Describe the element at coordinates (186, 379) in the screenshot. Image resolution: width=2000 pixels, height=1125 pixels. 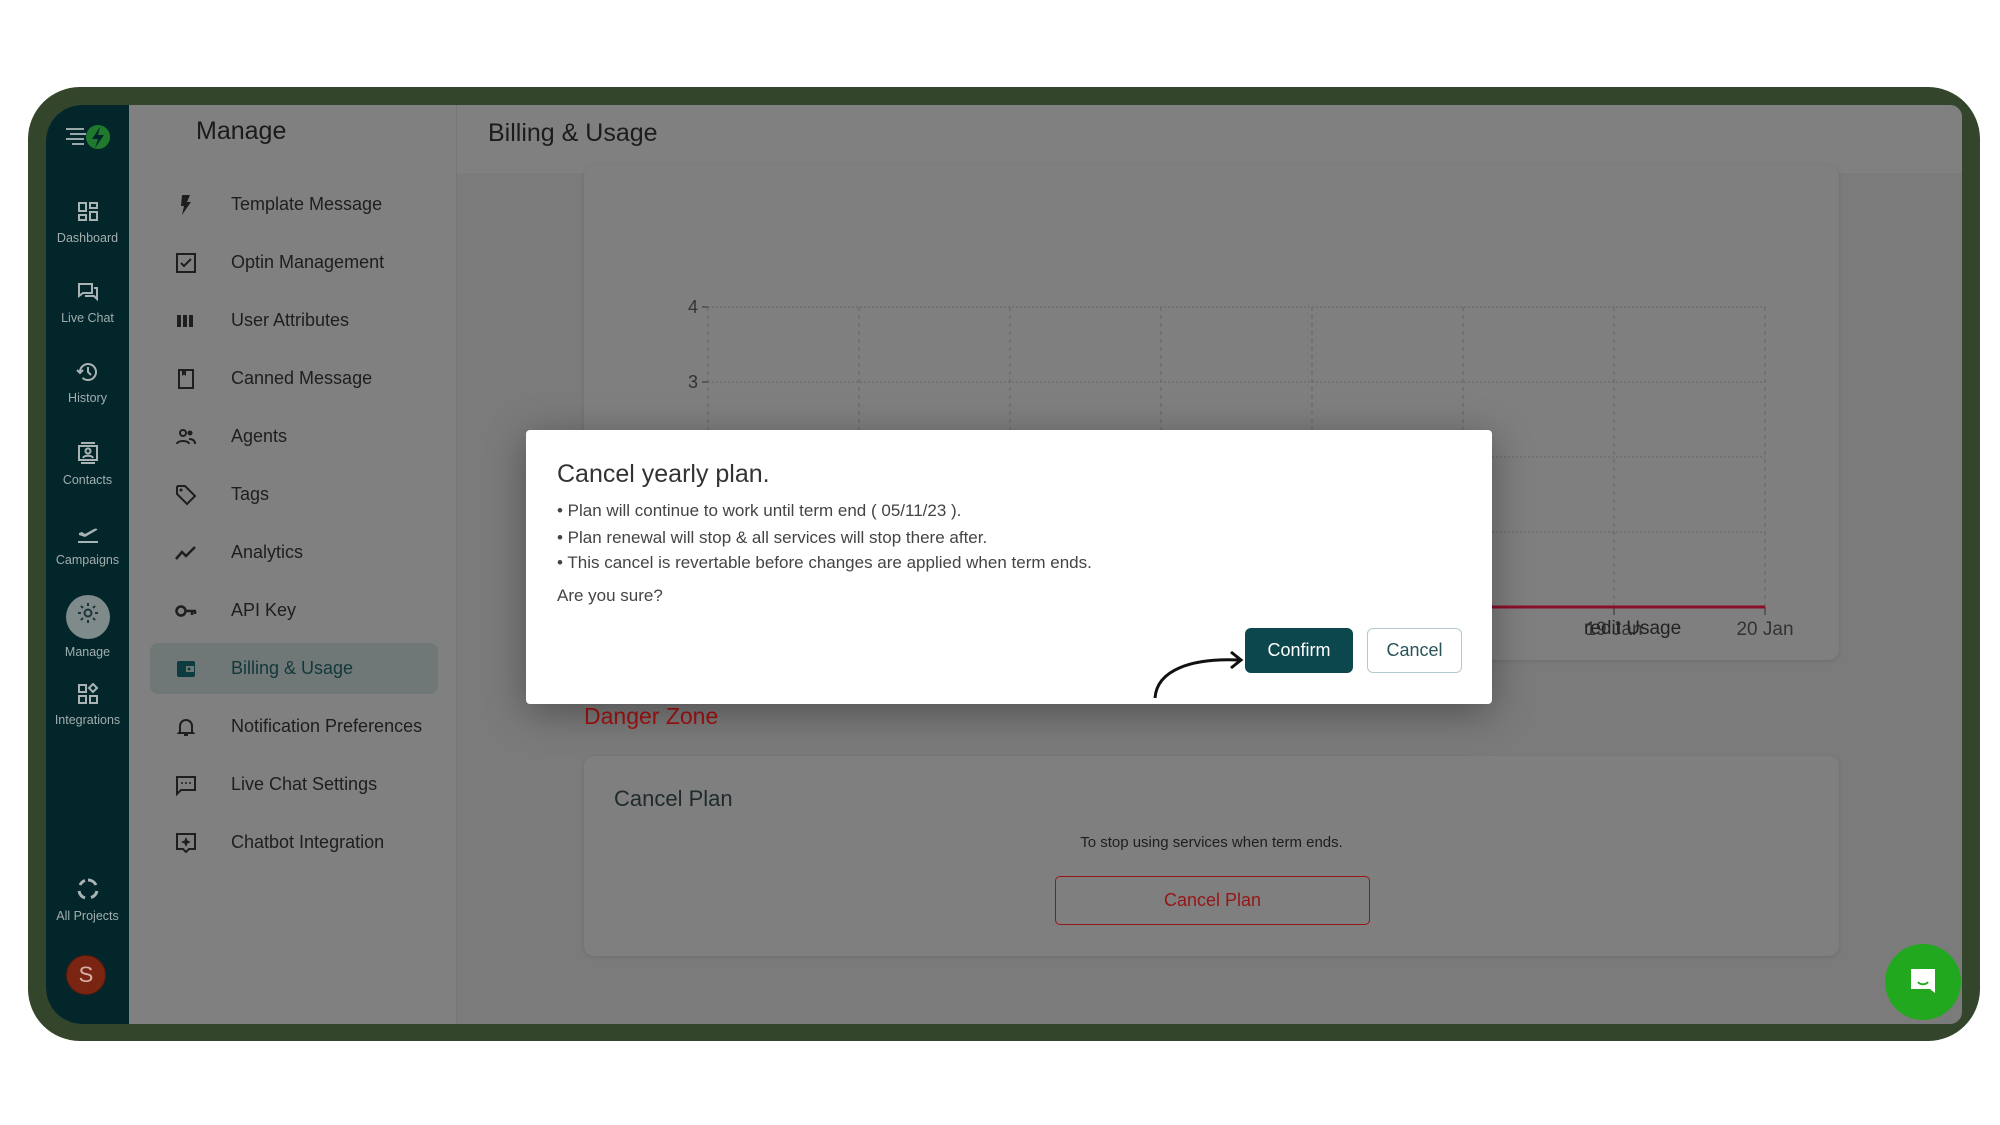
I see `bookmark-icon` at that location.